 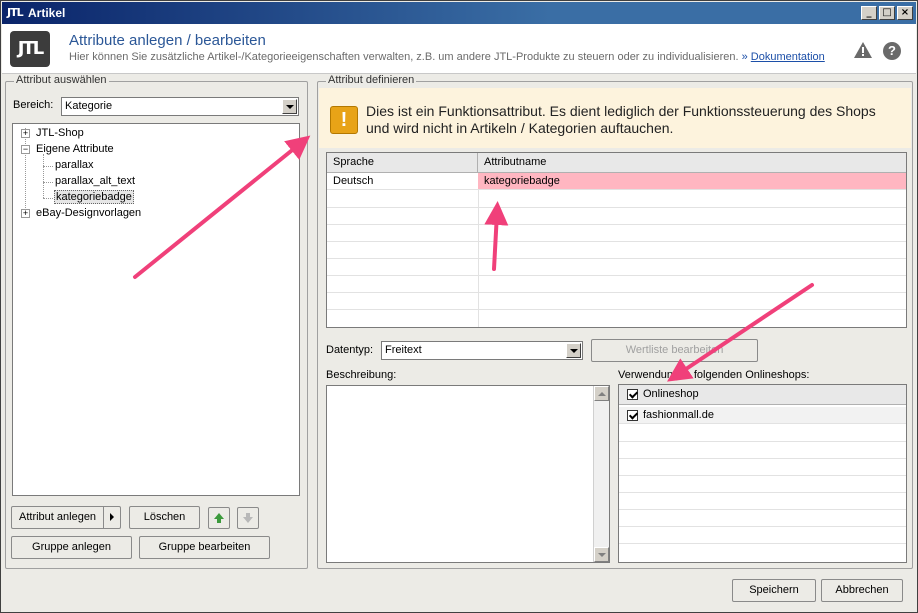 I want to click on documentation-link: Dokumentation, so click(x=788, y=57).